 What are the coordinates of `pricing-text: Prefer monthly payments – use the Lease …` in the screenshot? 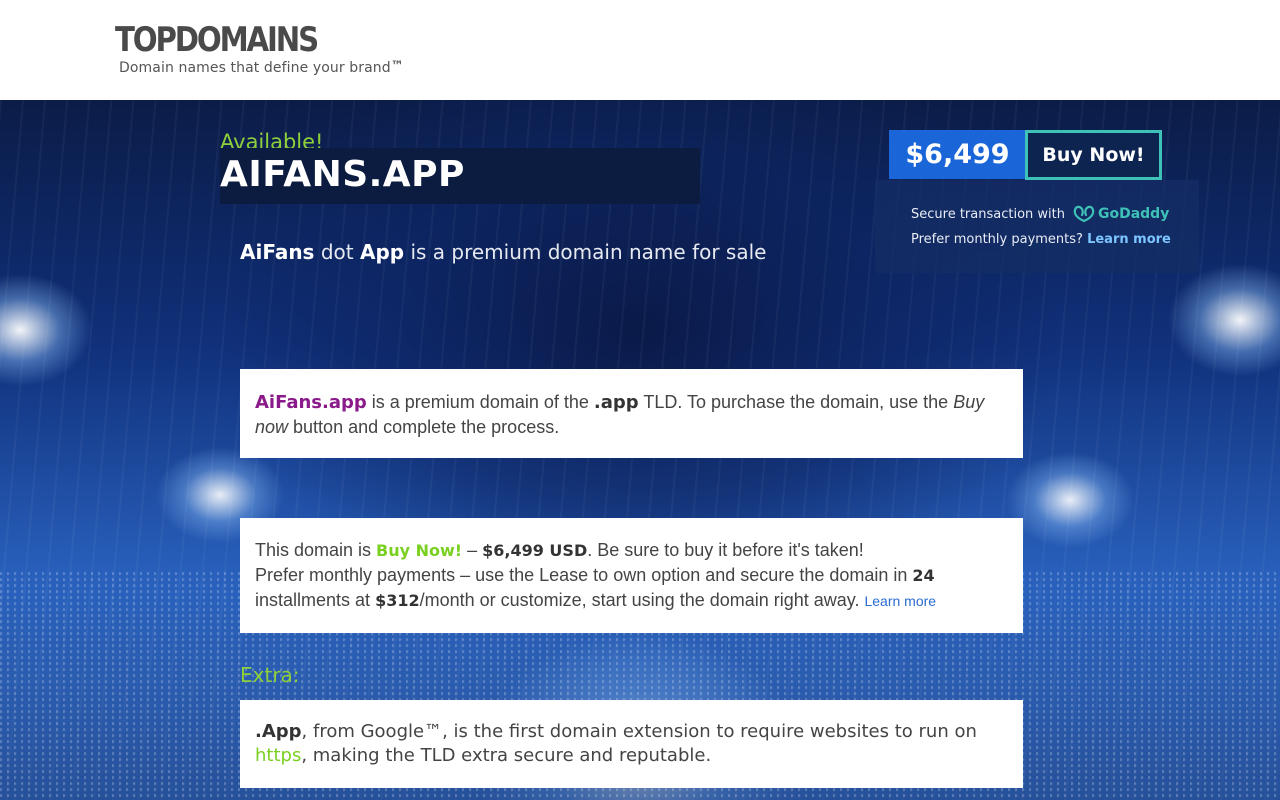 It's located at (584, 575).